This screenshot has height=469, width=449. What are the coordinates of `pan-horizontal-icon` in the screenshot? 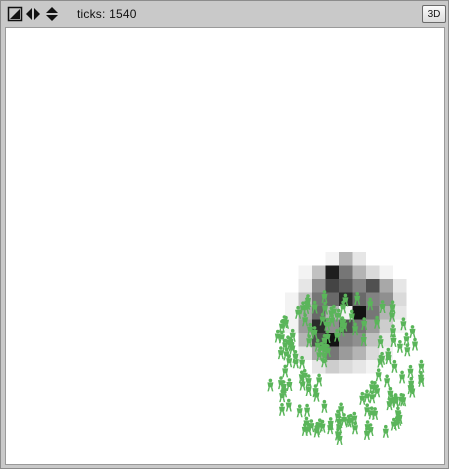 It's located at (33, 14).